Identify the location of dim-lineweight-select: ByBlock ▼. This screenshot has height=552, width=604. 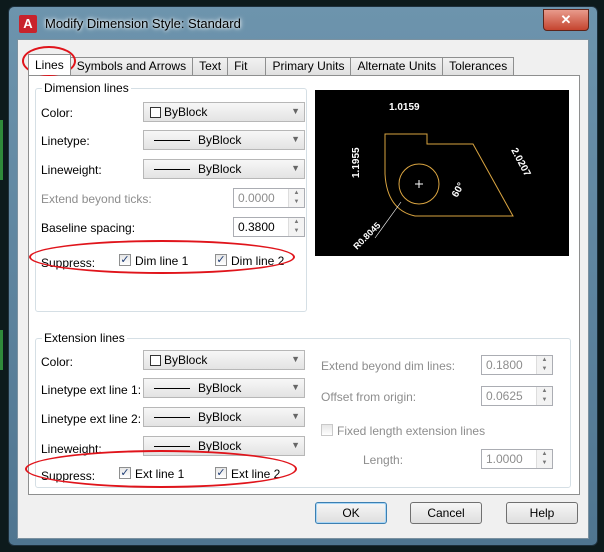
(224, 169).